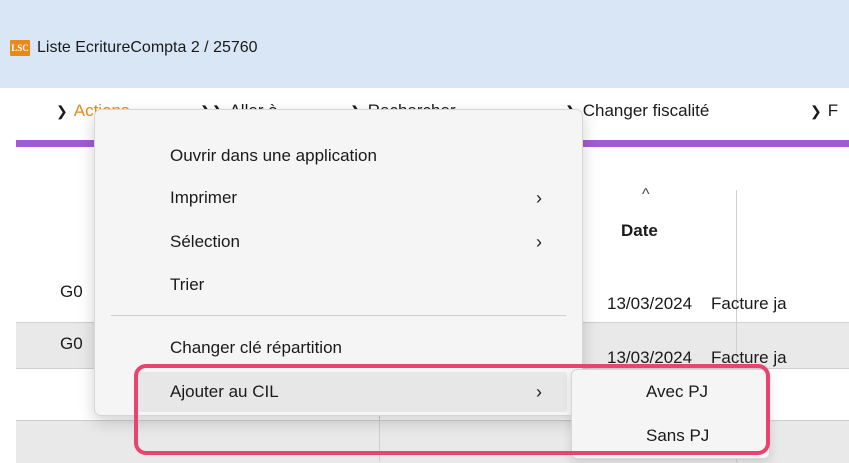 The width and height of the screenshot is (849, 463). I want to click on submenu-item-with-attachment: Avec PJ, so click(670, 392).